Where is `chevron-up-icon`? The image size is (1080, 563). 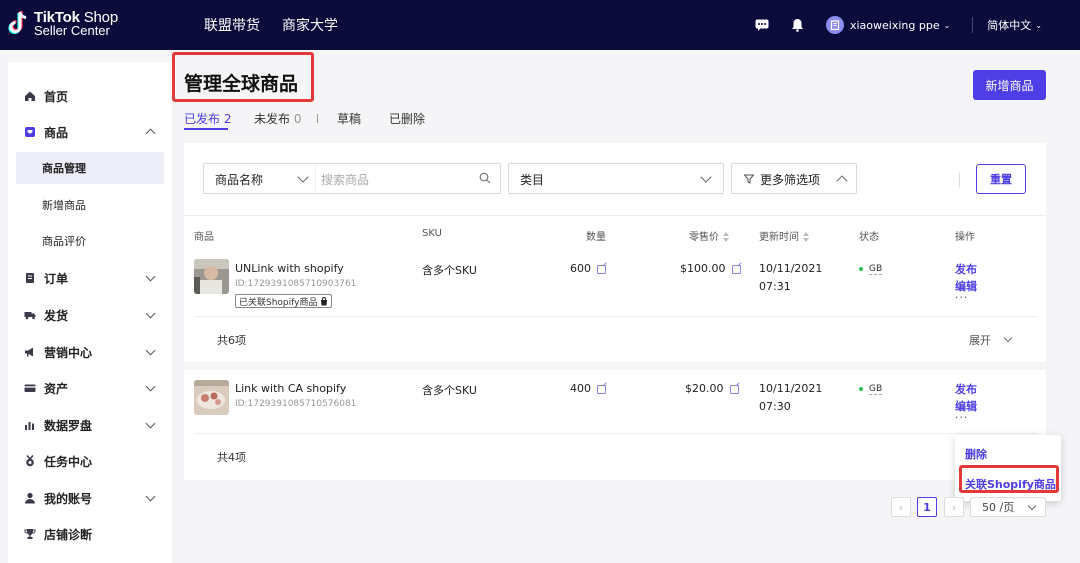 chevron-up-icon is located at coordinates (150, 133).